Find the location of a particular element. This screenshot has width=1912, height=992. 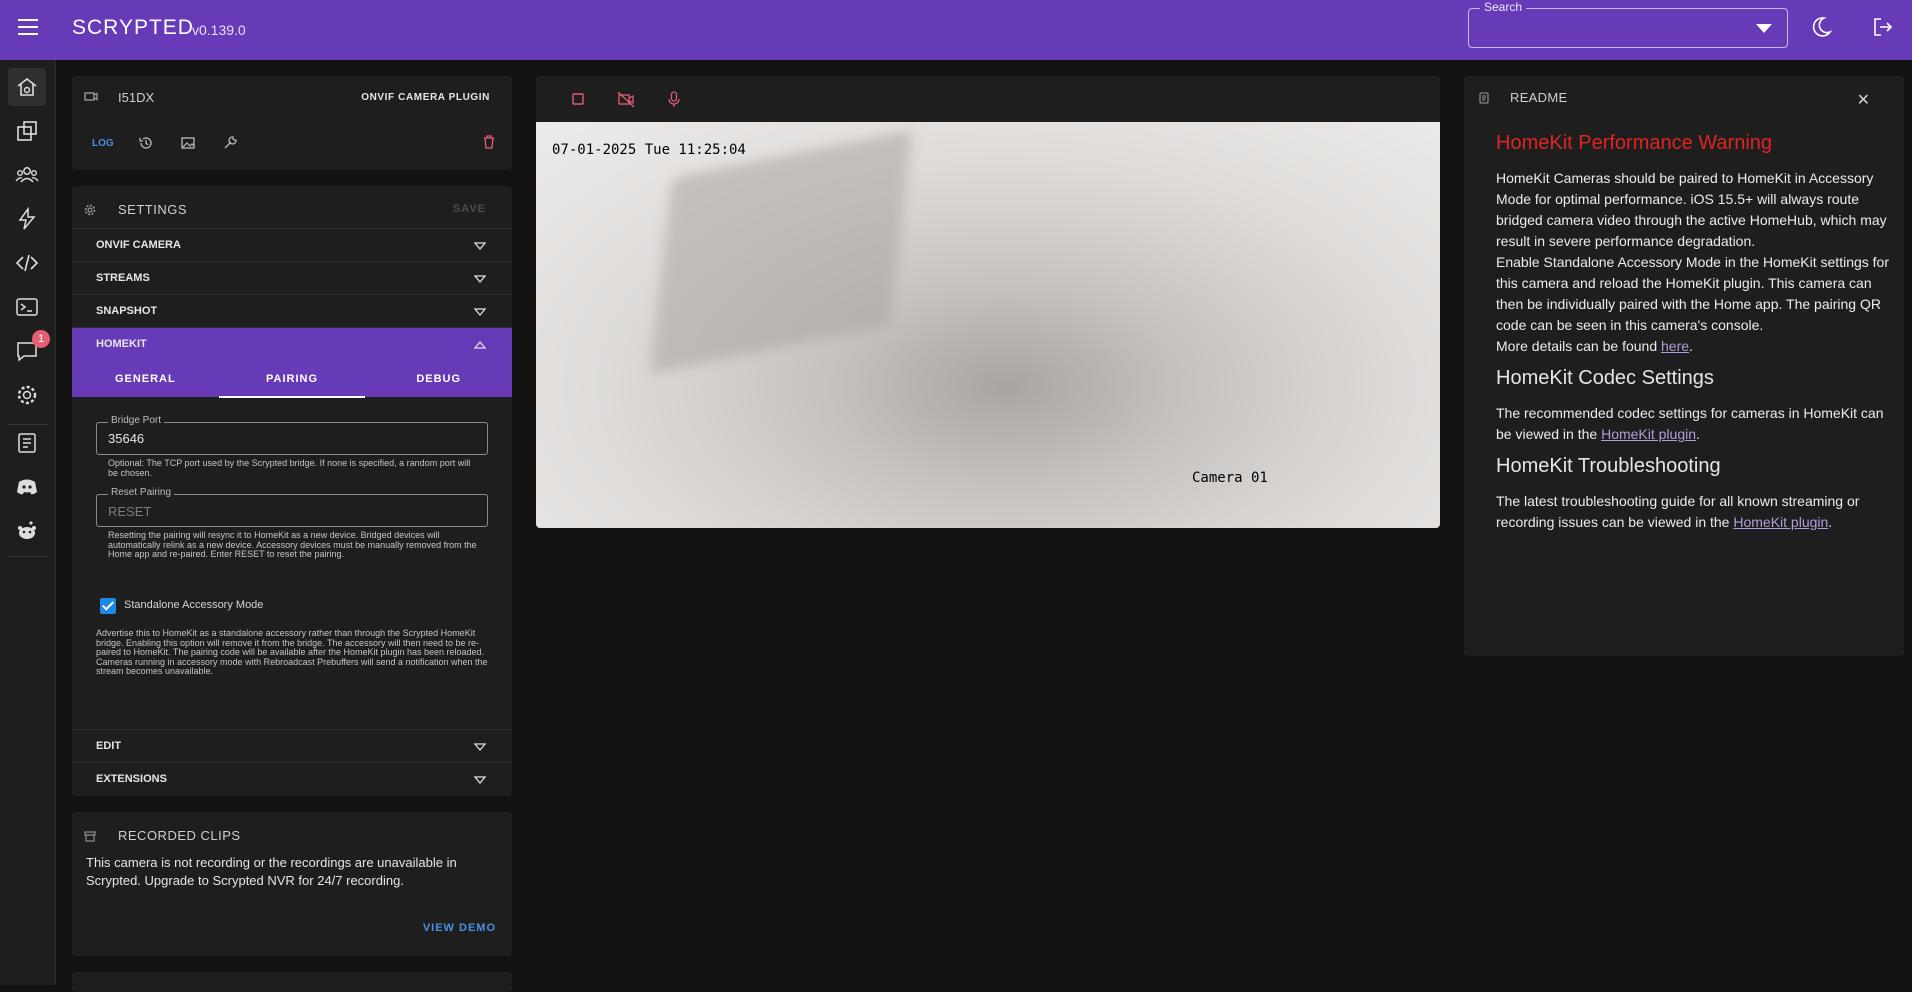

section-snapshot: SNAPSHOT is located at coordinates (292, 310).